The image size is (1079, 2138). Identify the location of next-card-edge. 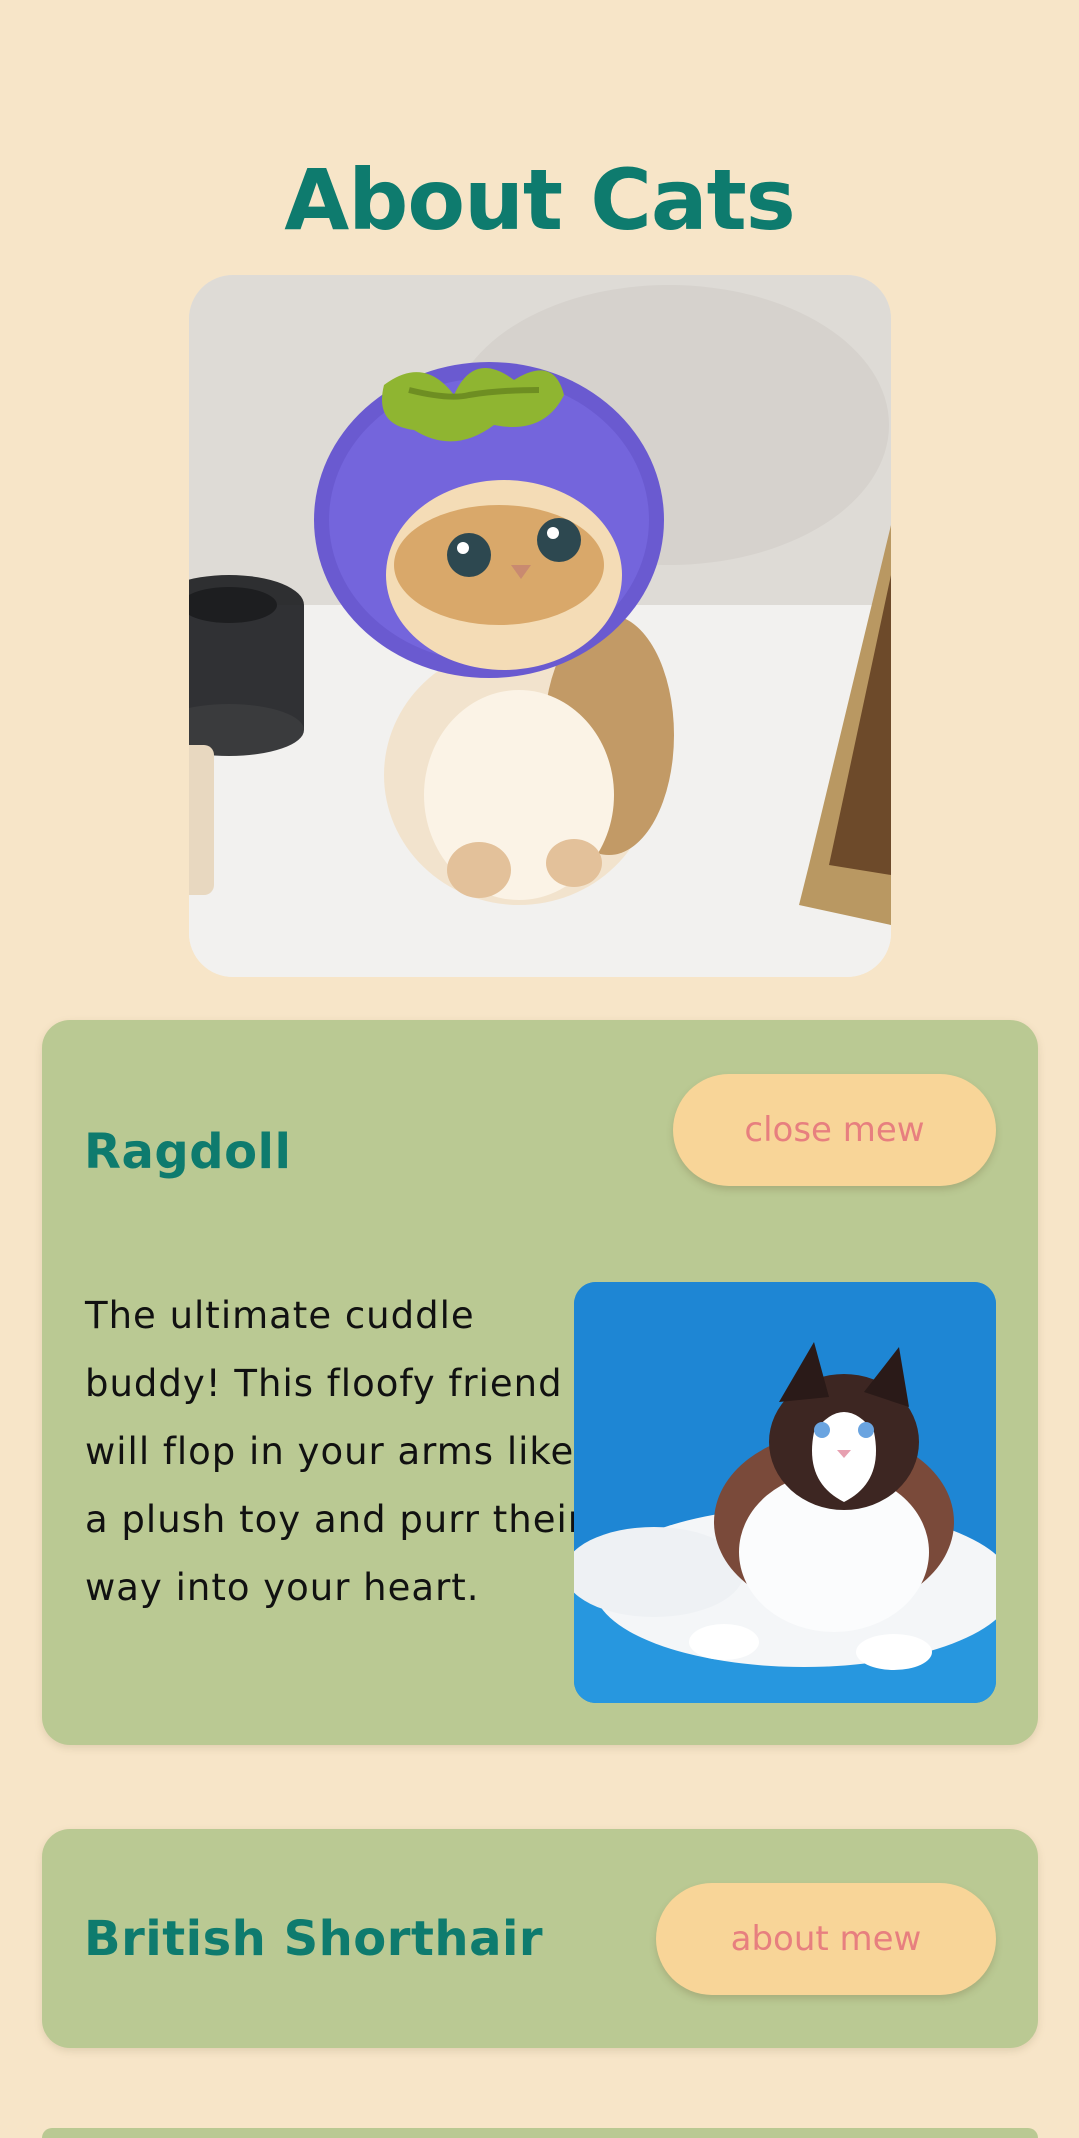
(540, 2133).